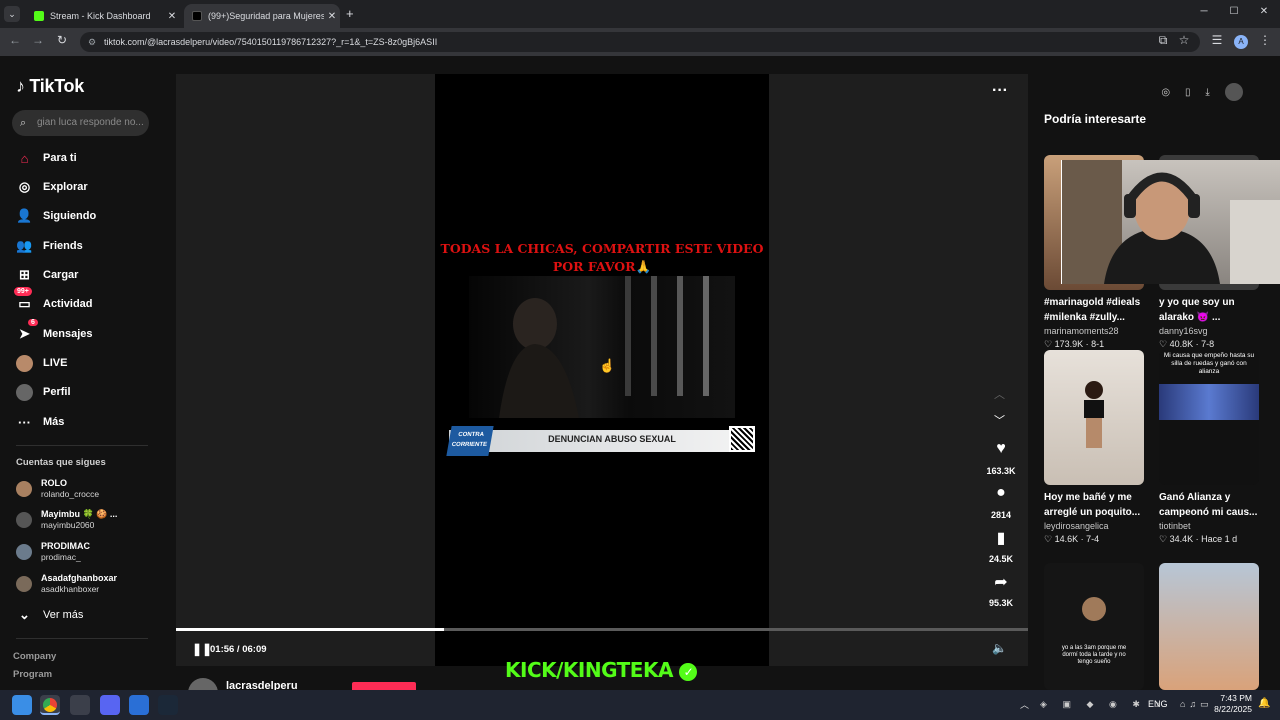 This screenshot has width=1280, height=720. I want to click on obs-taskbar-icon, so click(80, 705).